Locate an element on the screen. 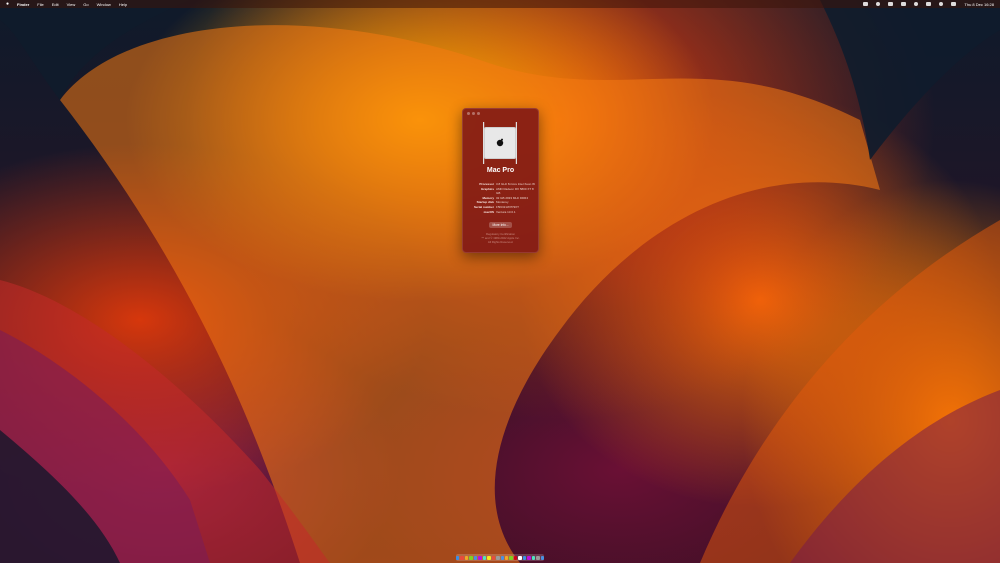 This screenshot has height=563, width=1000. menu-window: Window is located at coordinates (104, 4).